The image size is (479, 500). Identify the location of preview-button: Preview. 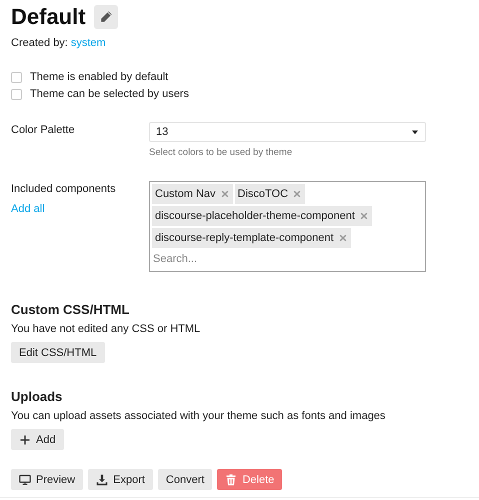
(47, 479).